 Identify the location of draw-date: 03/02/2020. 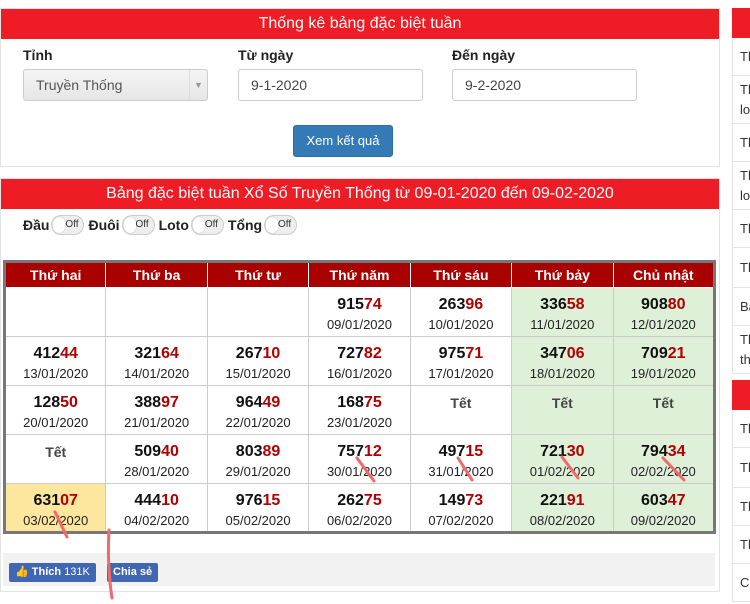
(56, 520).